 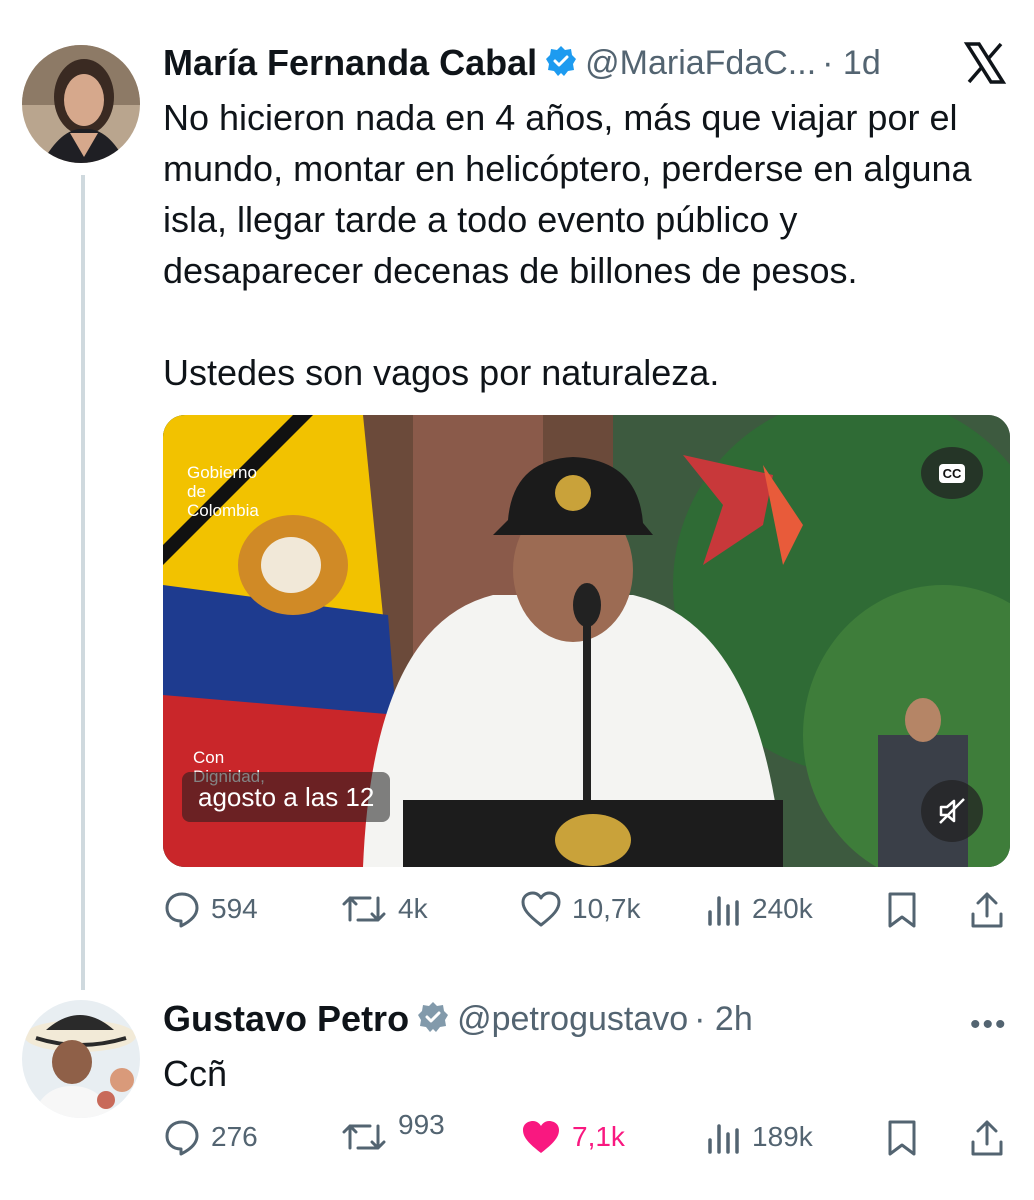 I want to click on views-button: 189k, so click(x=759, y=1137).